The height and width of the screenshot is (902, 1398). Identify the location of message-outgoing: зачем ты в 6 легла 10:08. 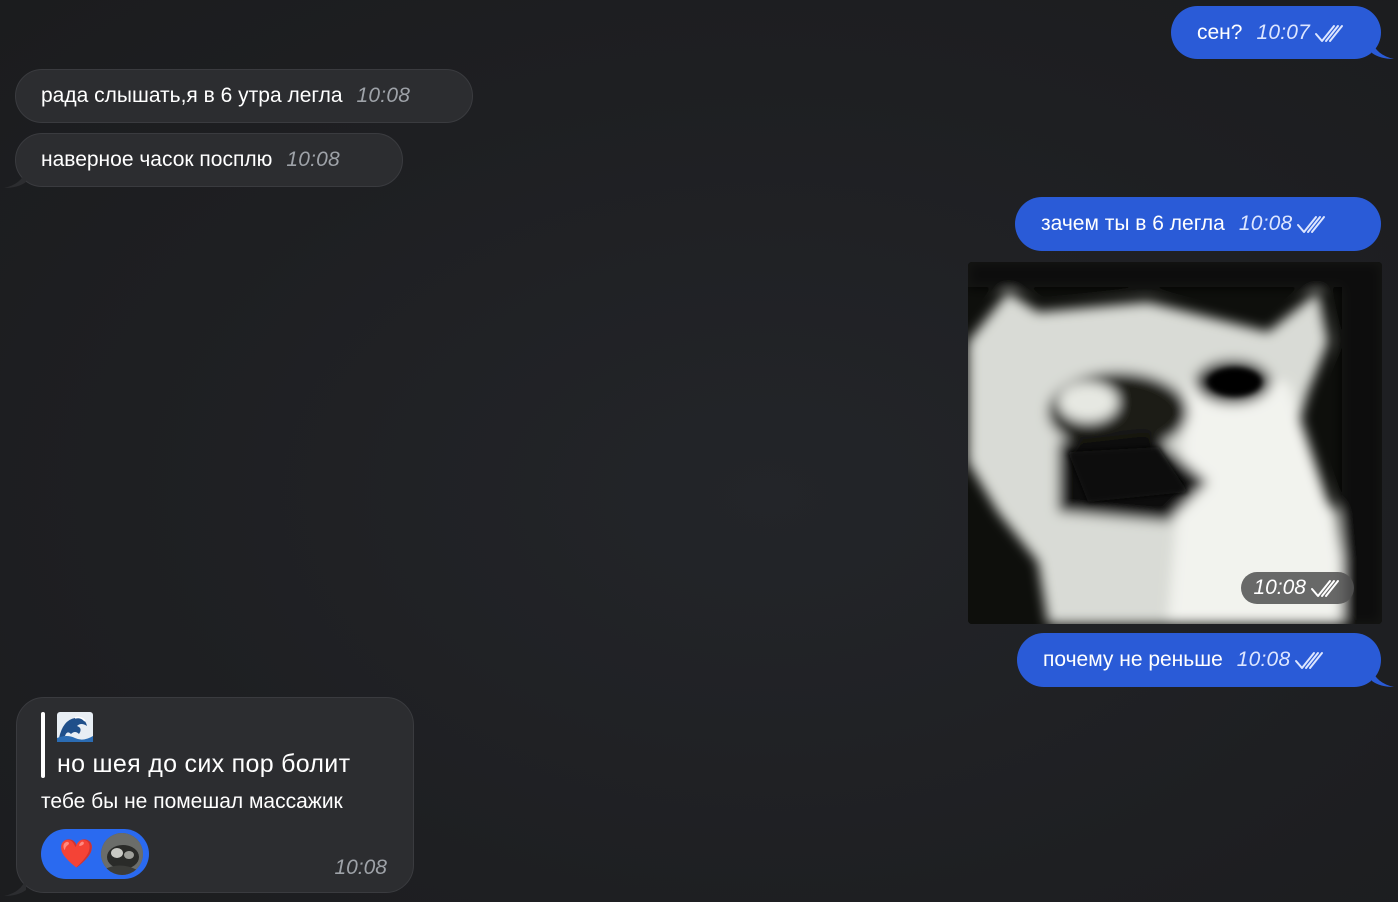
(1198, 224).